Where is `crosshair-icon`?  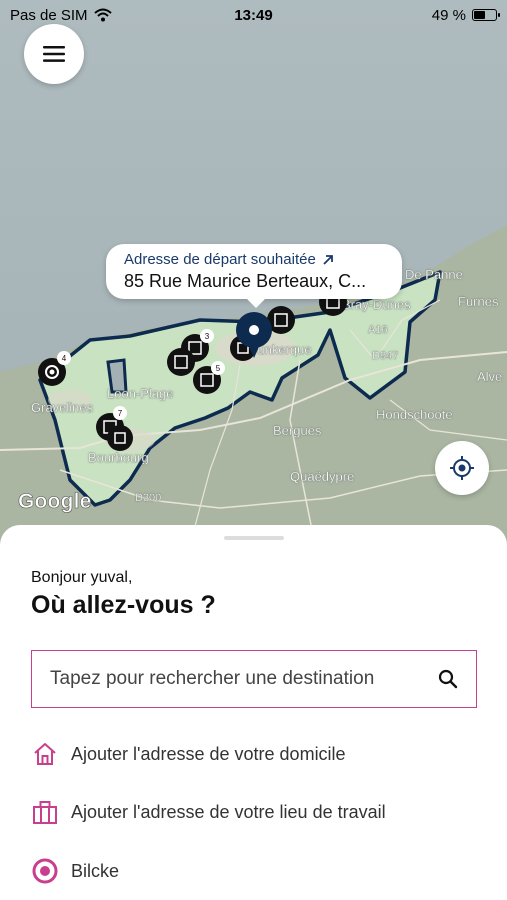 crosshair-icon is located at coordinates (462, 468).